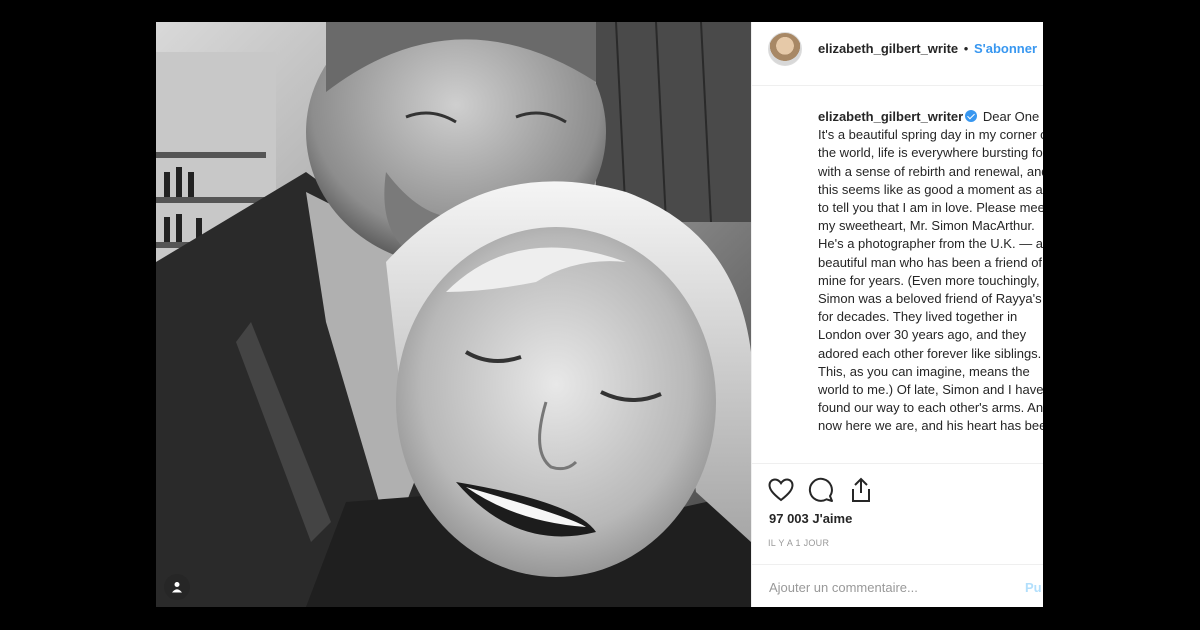 The height and width of the screenshot is (630, 1200). I want to click on user-tag-icon, so click(177, 587).